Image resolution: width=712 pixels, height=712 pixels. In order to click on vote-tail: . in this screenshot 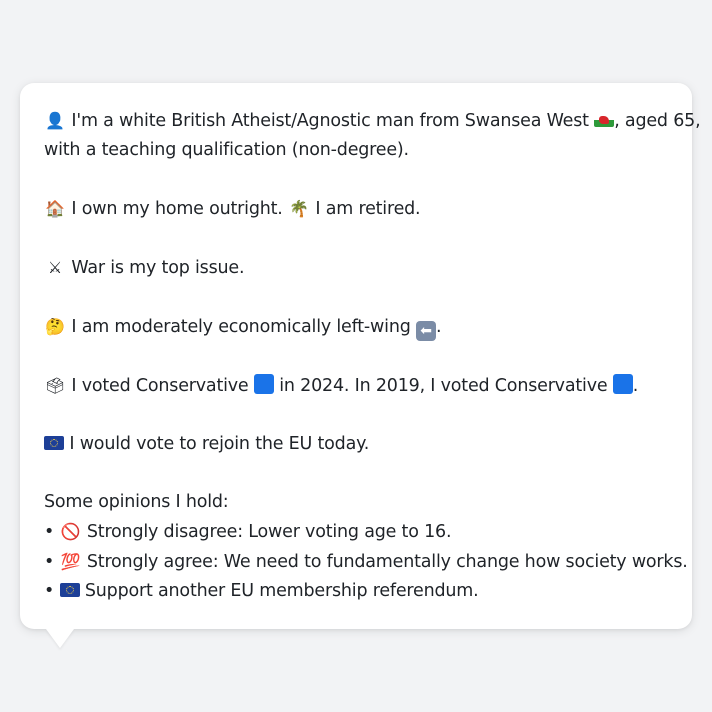, I will do `click(635, 386)`.